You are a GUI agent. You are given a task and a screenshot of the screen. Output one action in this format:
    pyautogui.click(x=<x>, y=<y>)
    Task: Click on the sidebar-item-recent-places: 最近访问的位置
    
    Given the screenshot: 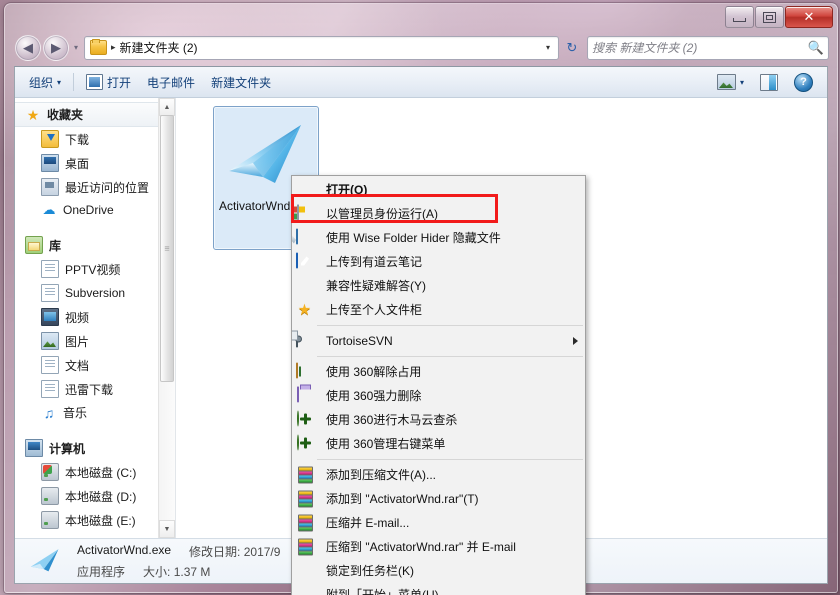 What is the action you would take?
    pyautogui.click(x=95, y=187)
    